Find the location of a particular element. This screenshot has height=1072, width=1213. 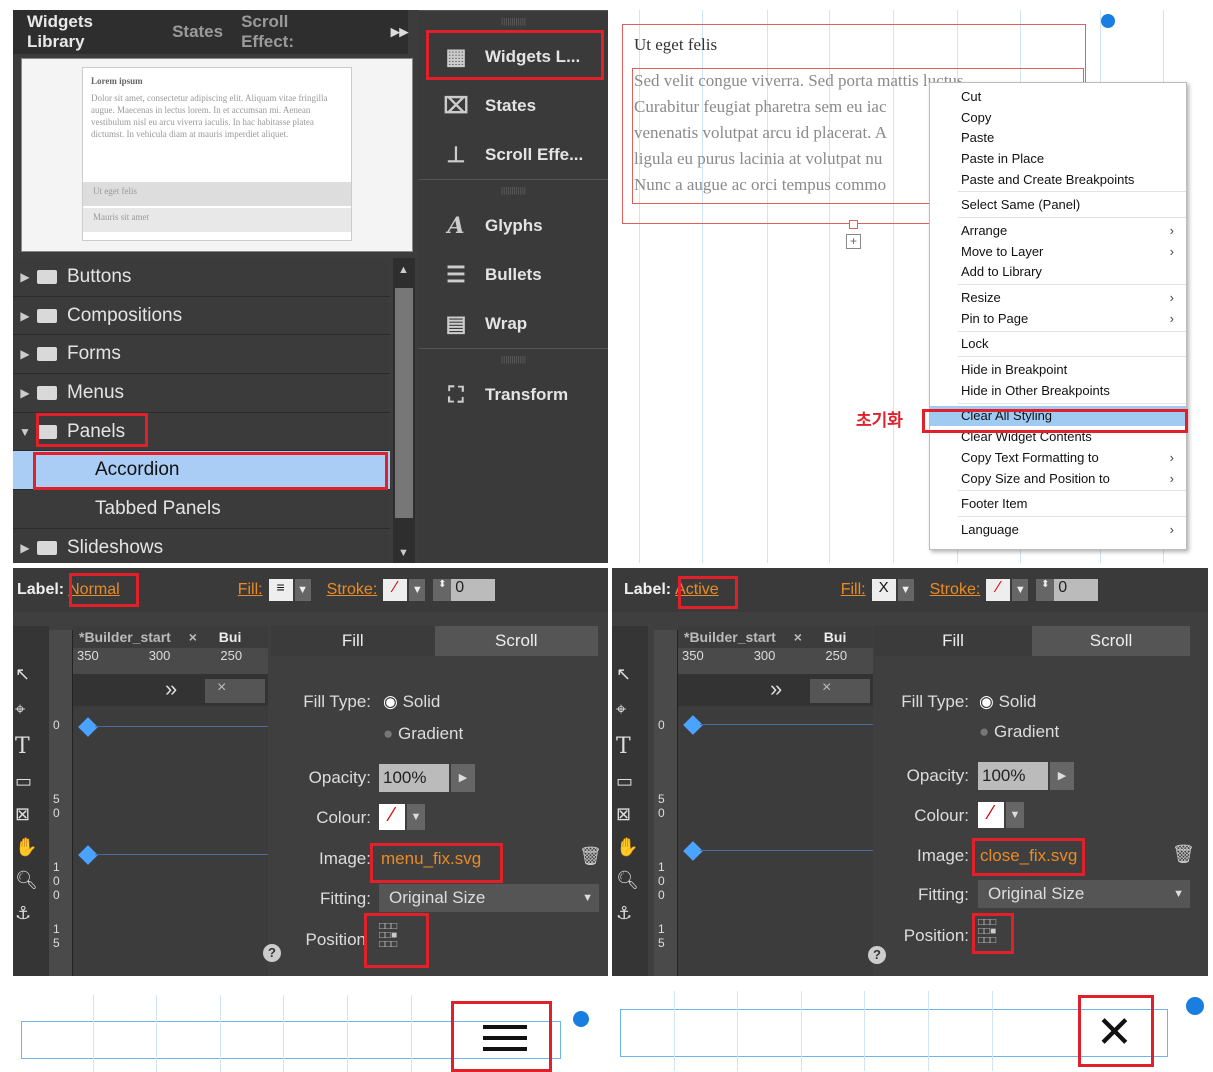

fill-link: Fill: is located at coordinates (250, 590).